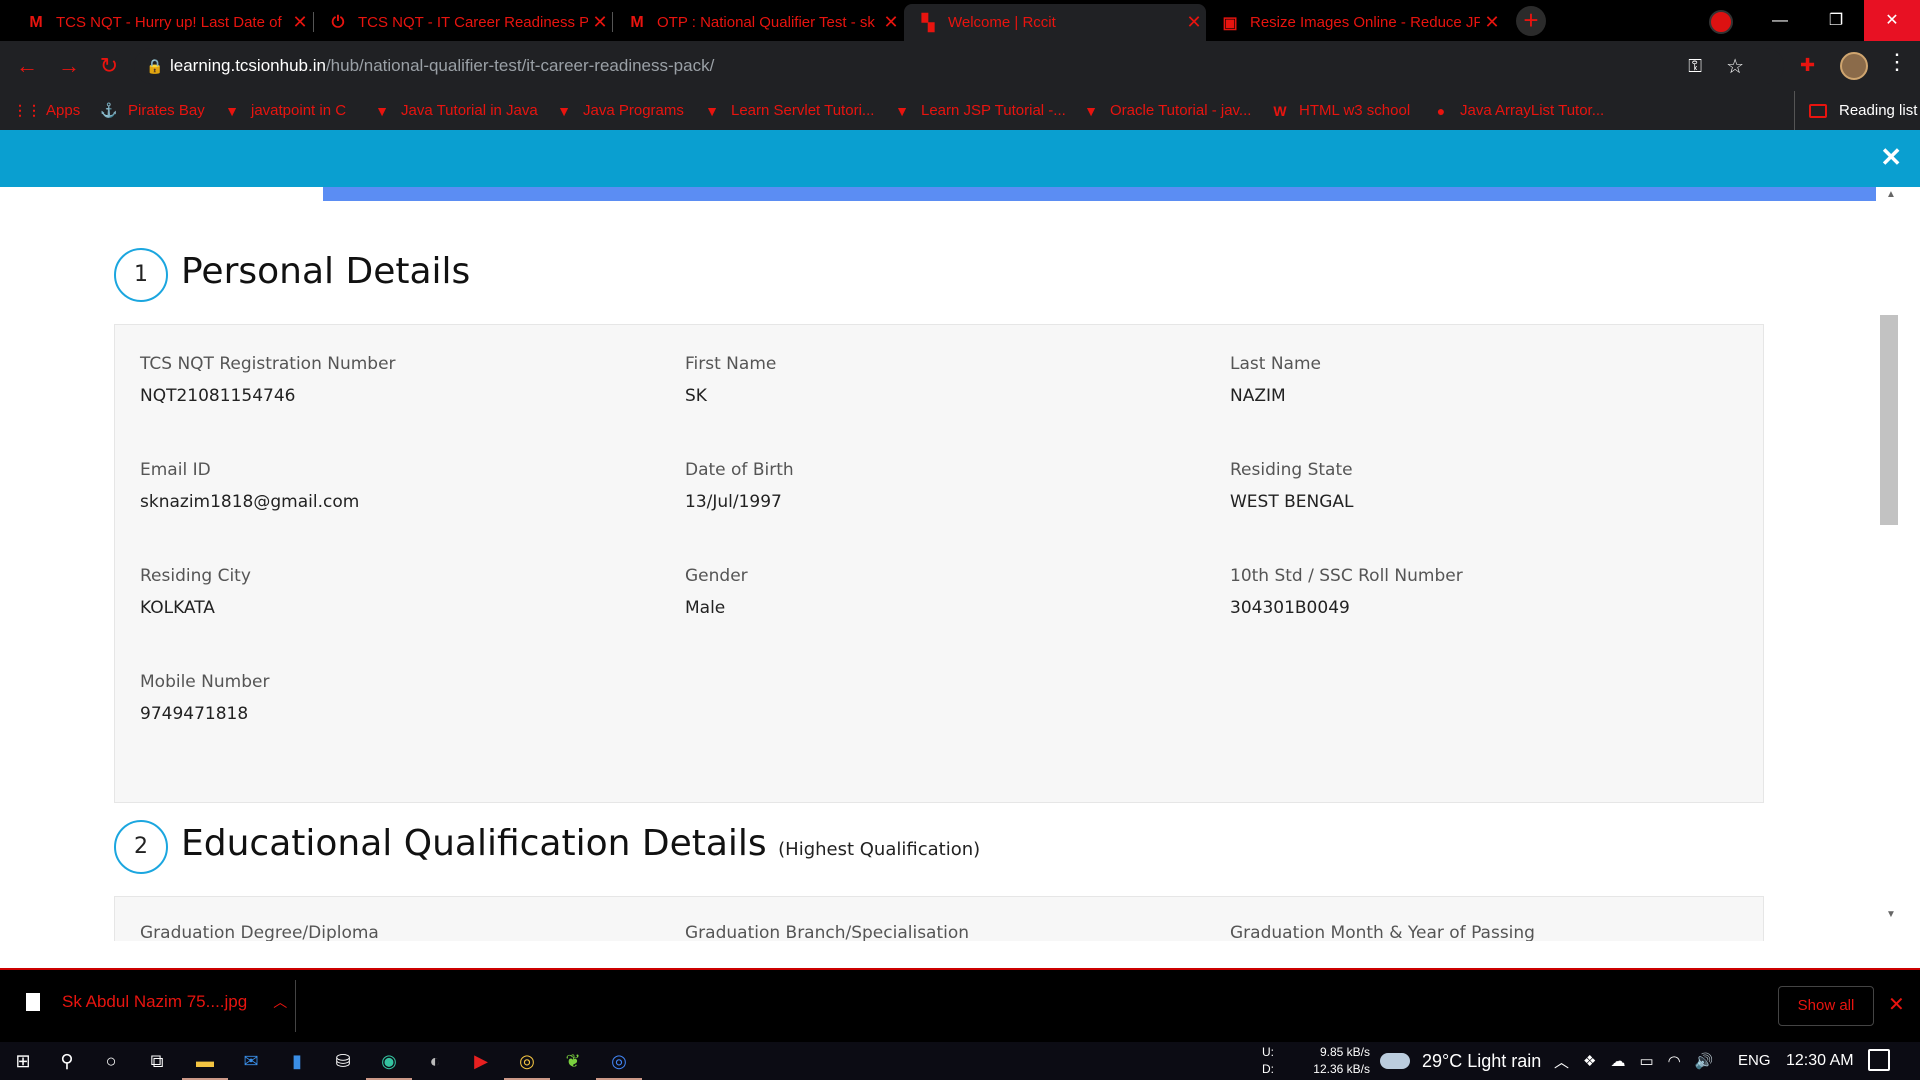 Image resolution: width=1920 pixels, height=1080 pixels. Describe the element at coordinates (1346, 592) in the screenshot. I see `field-ssc-roll-number: 10th Std / SSC Roll Number 304301B0049` at that location.